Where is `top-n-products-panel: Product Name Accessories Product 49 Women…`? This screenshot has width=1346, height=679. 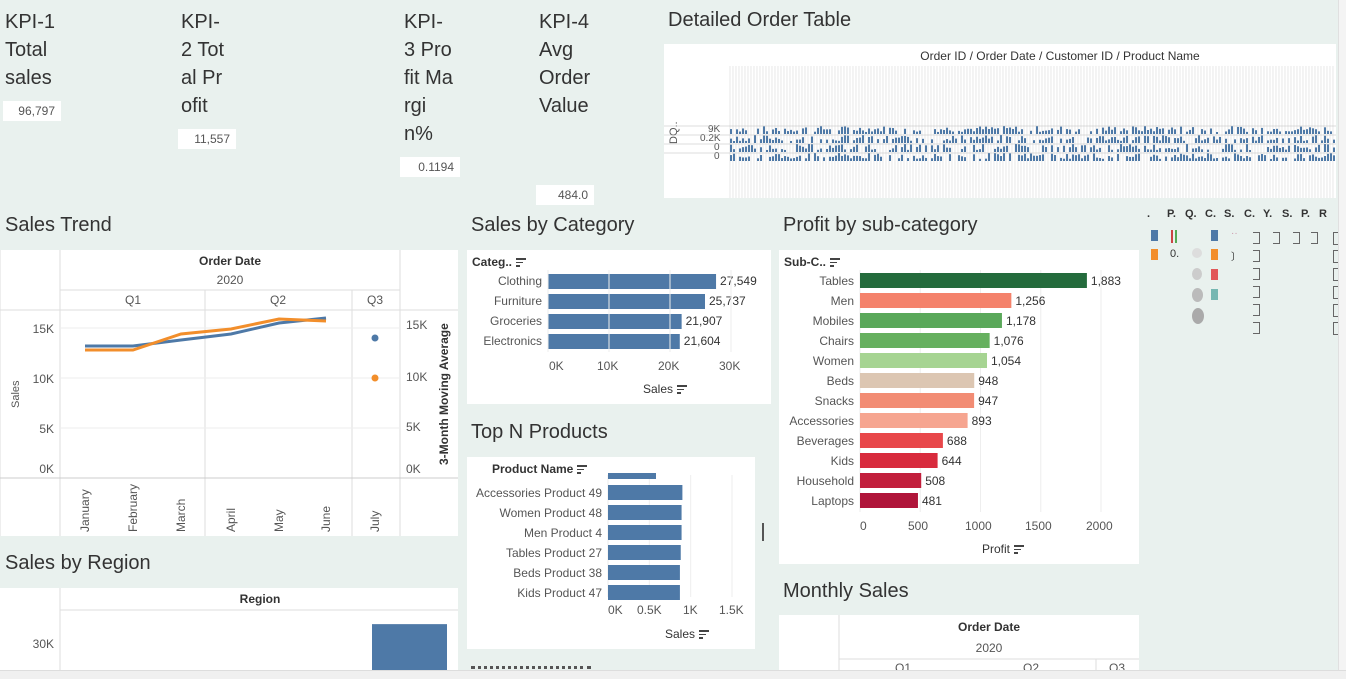 top-n-products-panel: Product Name Accessories Product 49 Women… is located at coordinates (611, 553).